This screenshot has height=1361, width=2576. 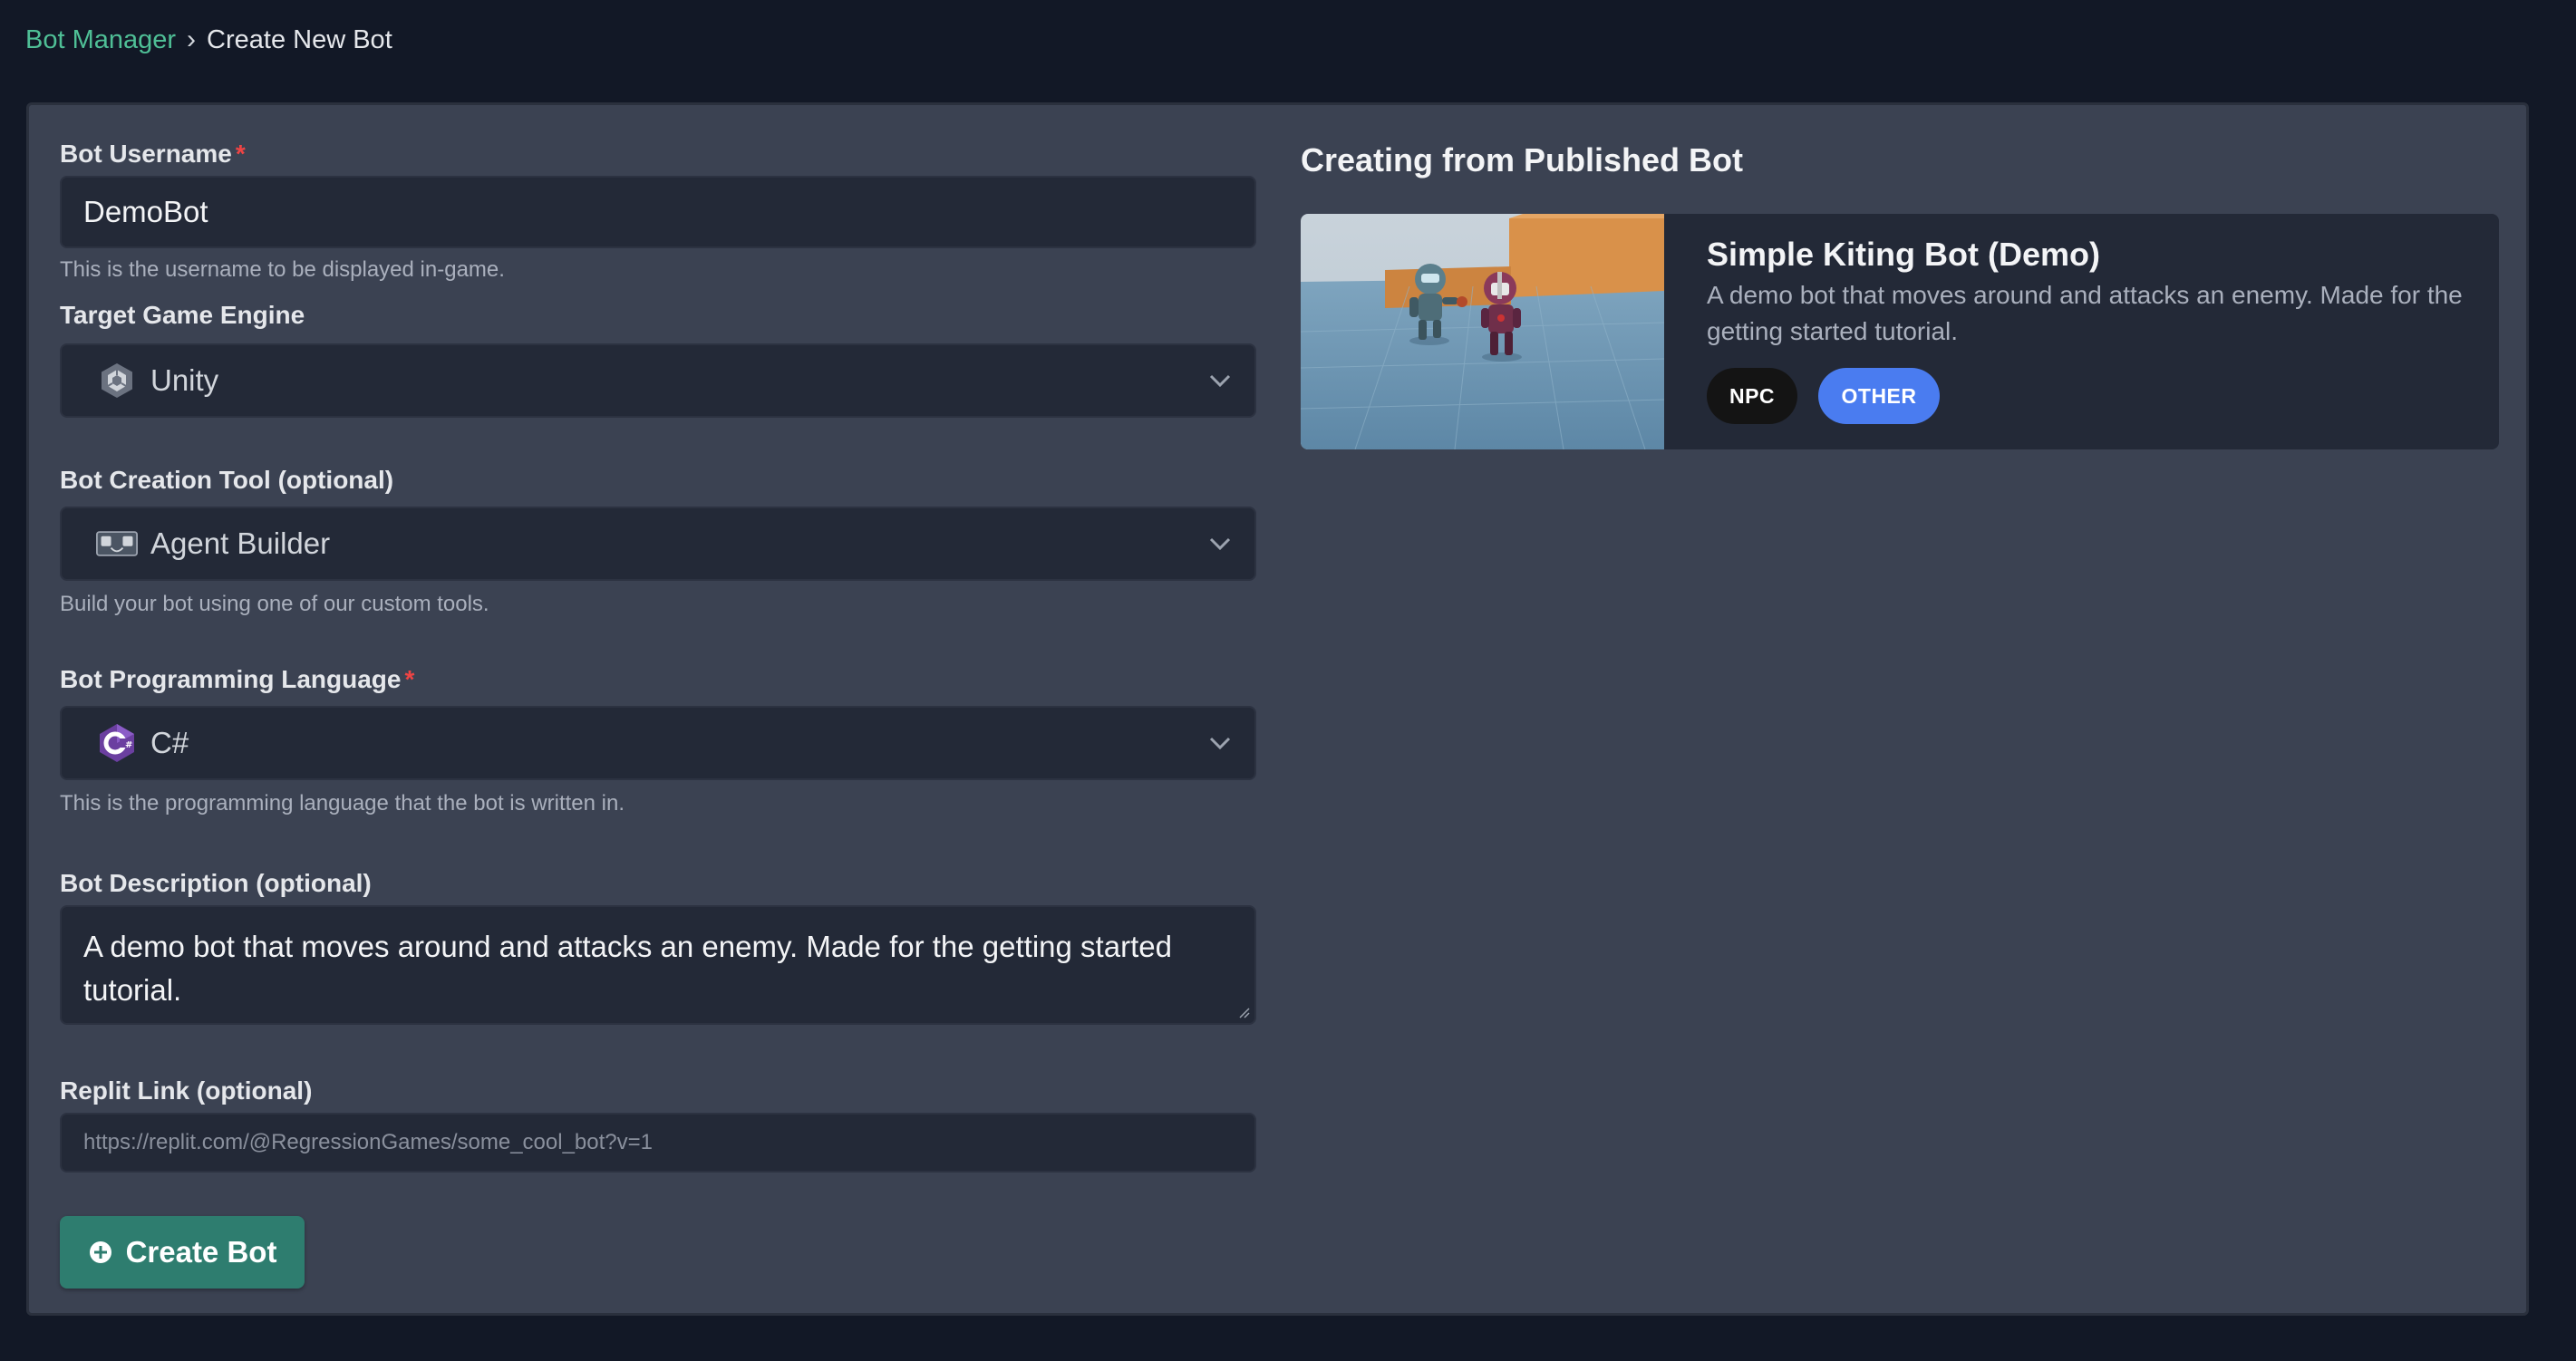 I want to click on engine-select: Unity, so click(x=658, y=380).